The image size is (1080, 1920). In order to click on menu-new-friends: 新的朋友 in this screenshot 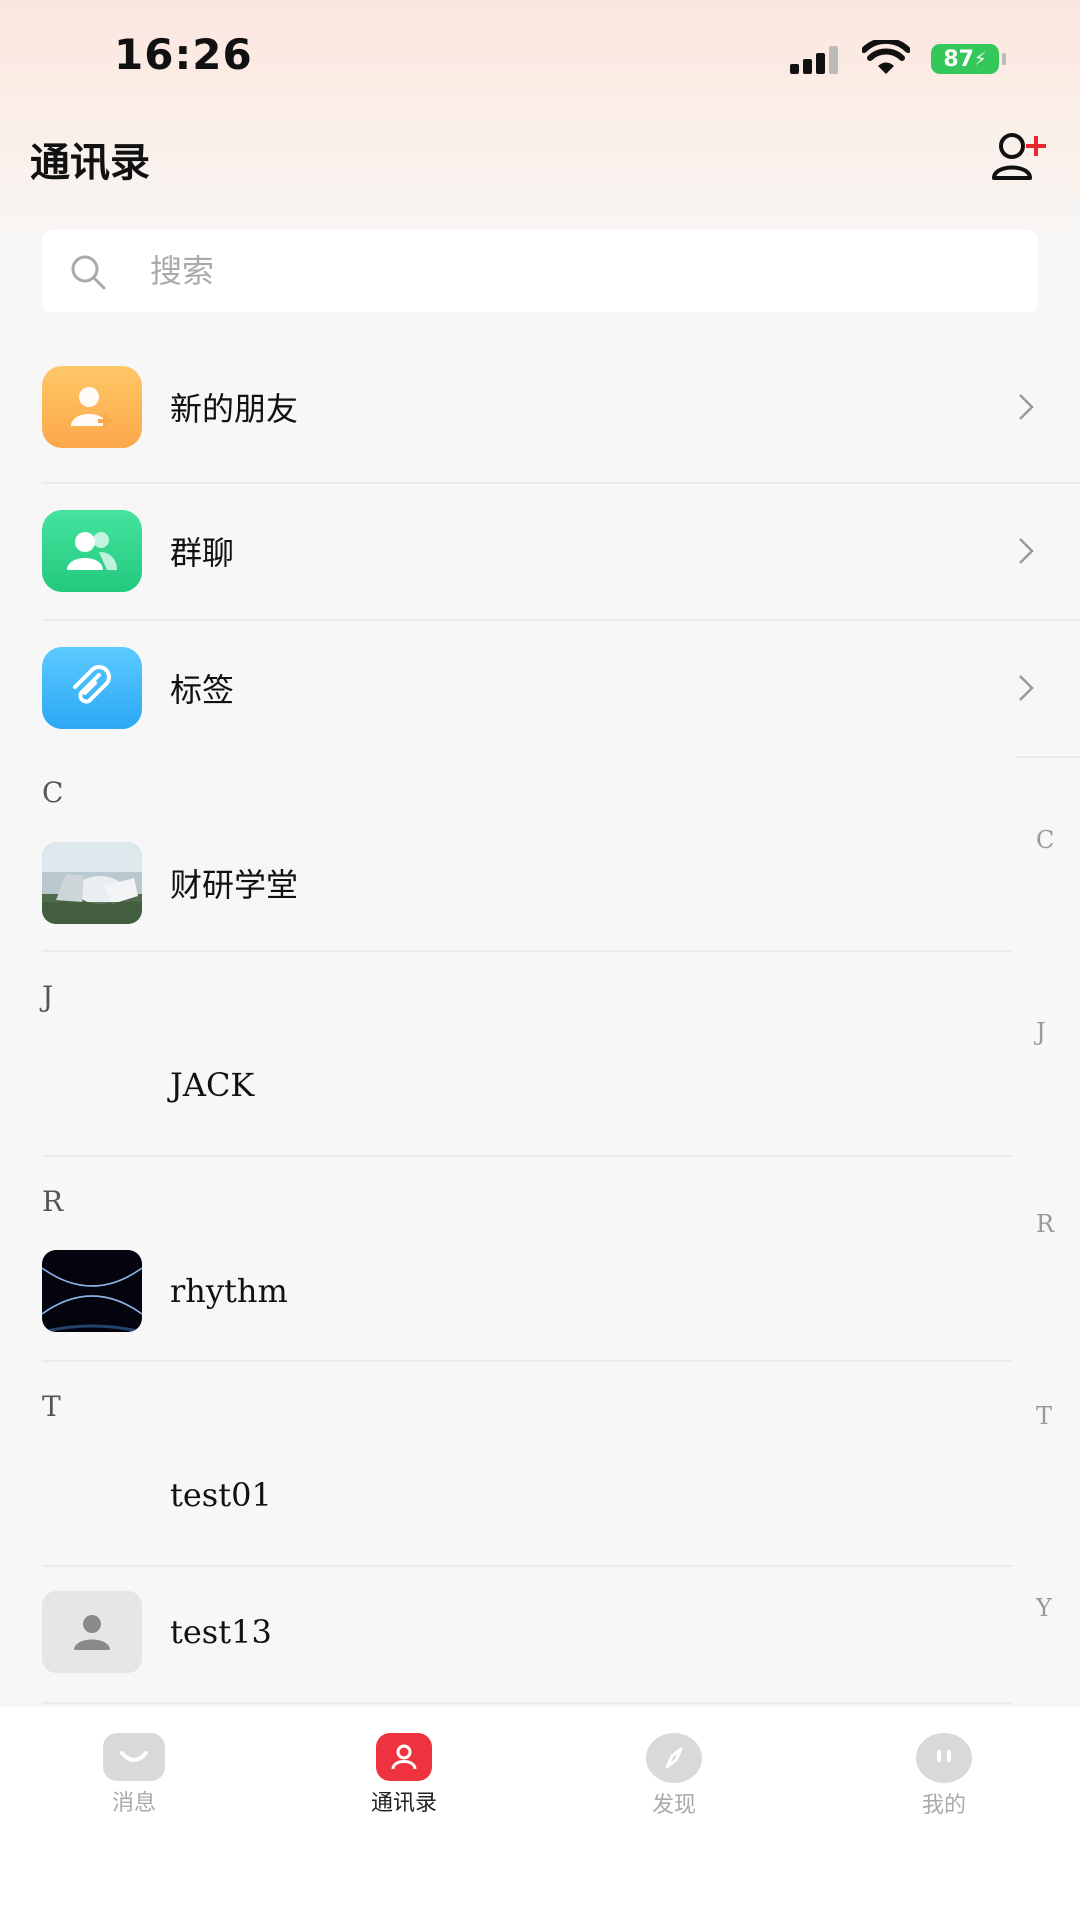, I will do `click(540, 406)`.